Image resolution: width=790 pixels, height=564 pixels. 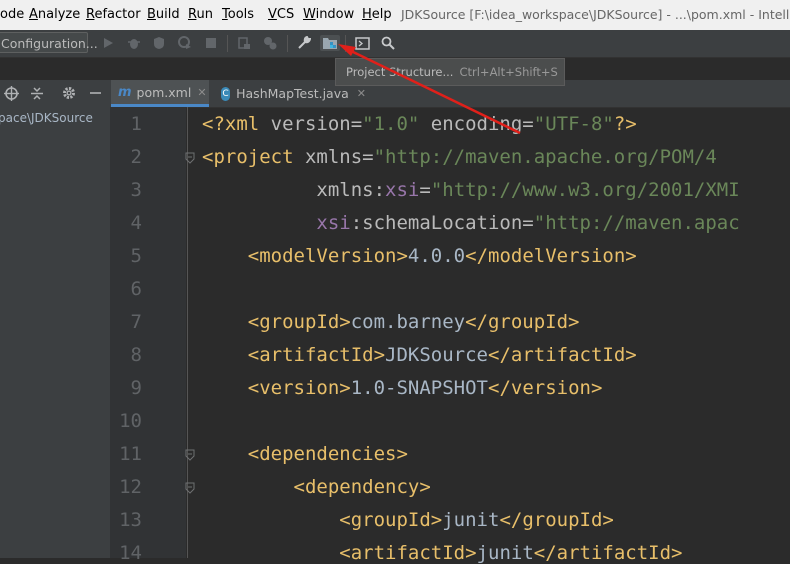 What do you see at coordinates (236, 124) in the screenshot?
I see `code-token: <?xml` at bounding box center [236, 124].